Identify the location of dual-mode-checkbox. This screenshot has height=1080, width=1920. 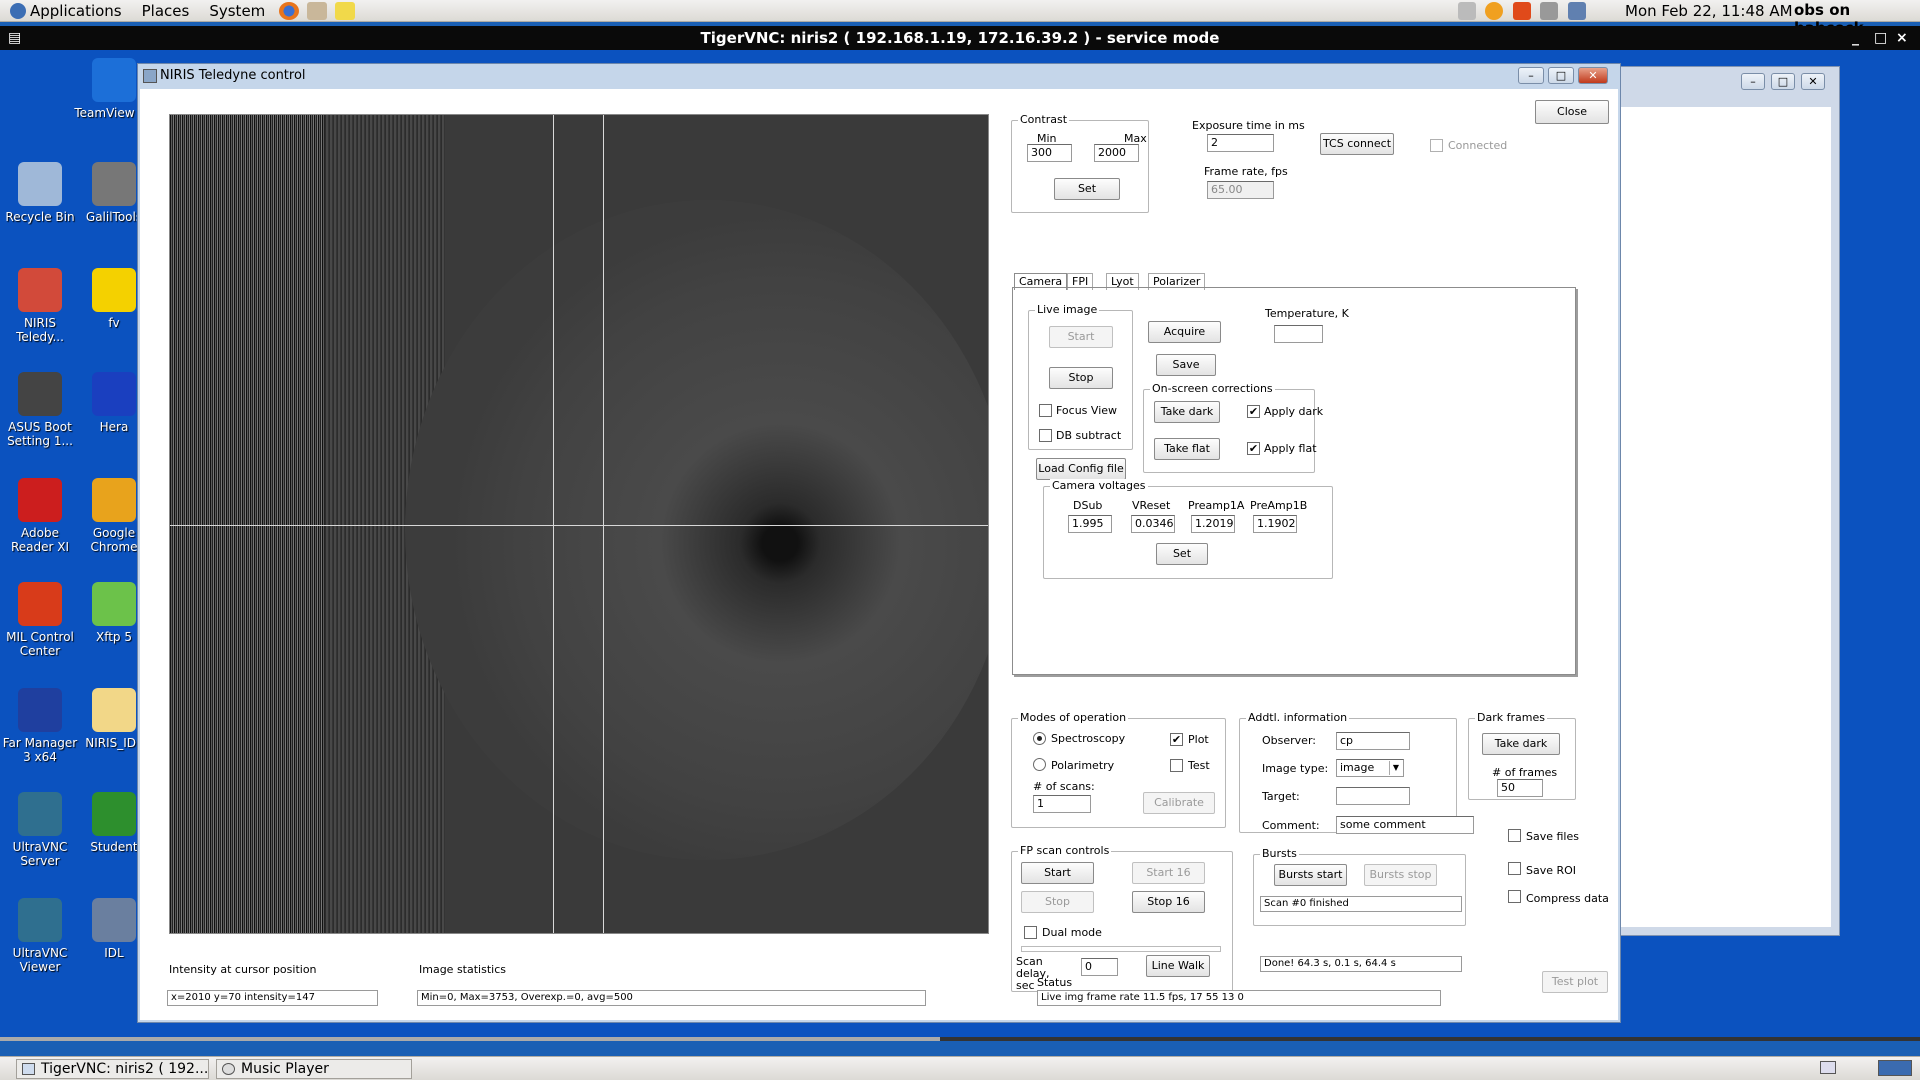
(1030, 932).